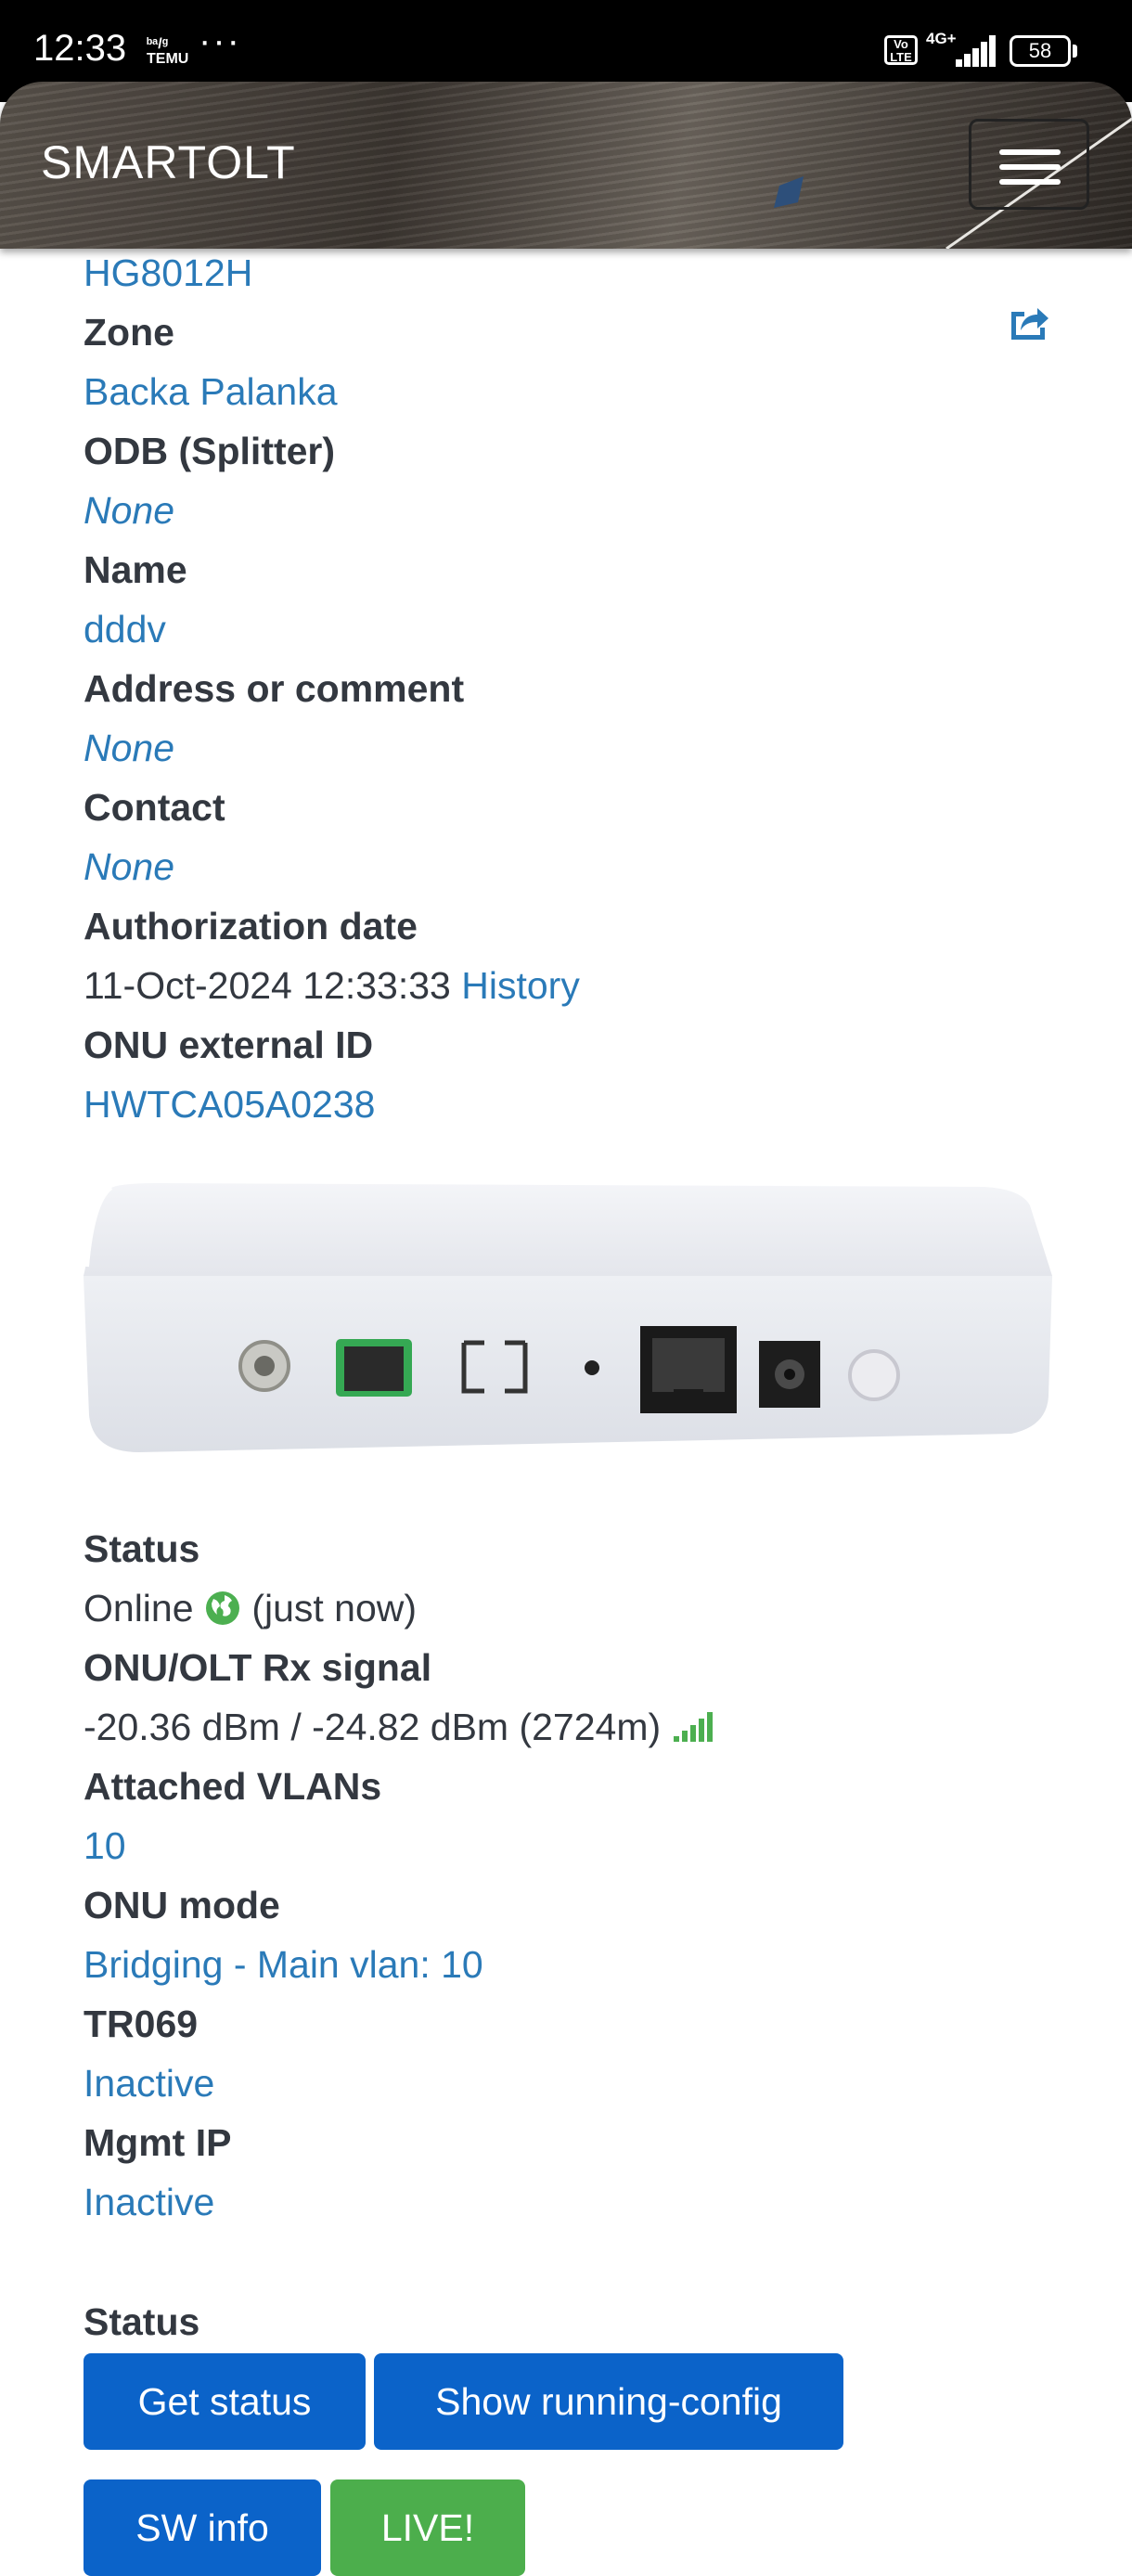 The image size is (1132, 2576). Describe the element at coordinates (155, 807) in the screenshot. I see `contact-label: Contact` at that location.